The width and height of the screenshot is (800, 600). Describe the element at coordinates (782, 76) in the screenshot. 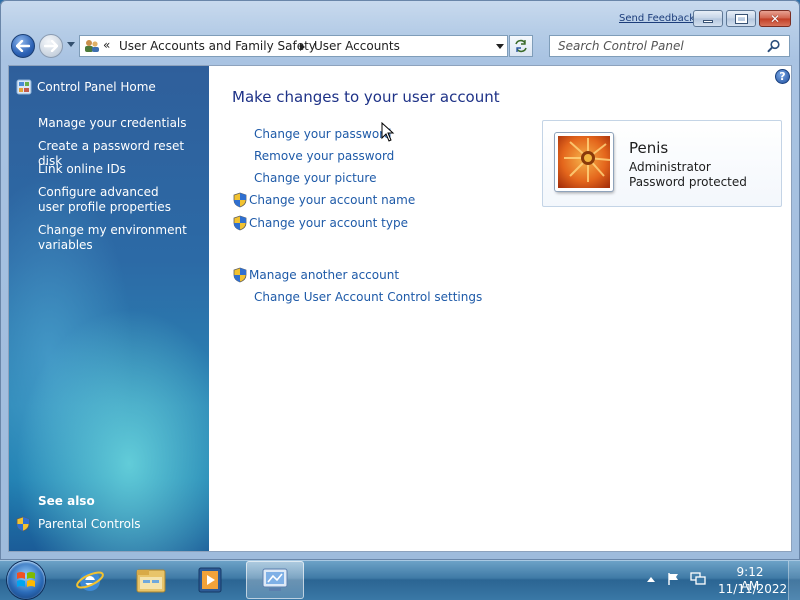

I see `help-icon: ?` at that location.